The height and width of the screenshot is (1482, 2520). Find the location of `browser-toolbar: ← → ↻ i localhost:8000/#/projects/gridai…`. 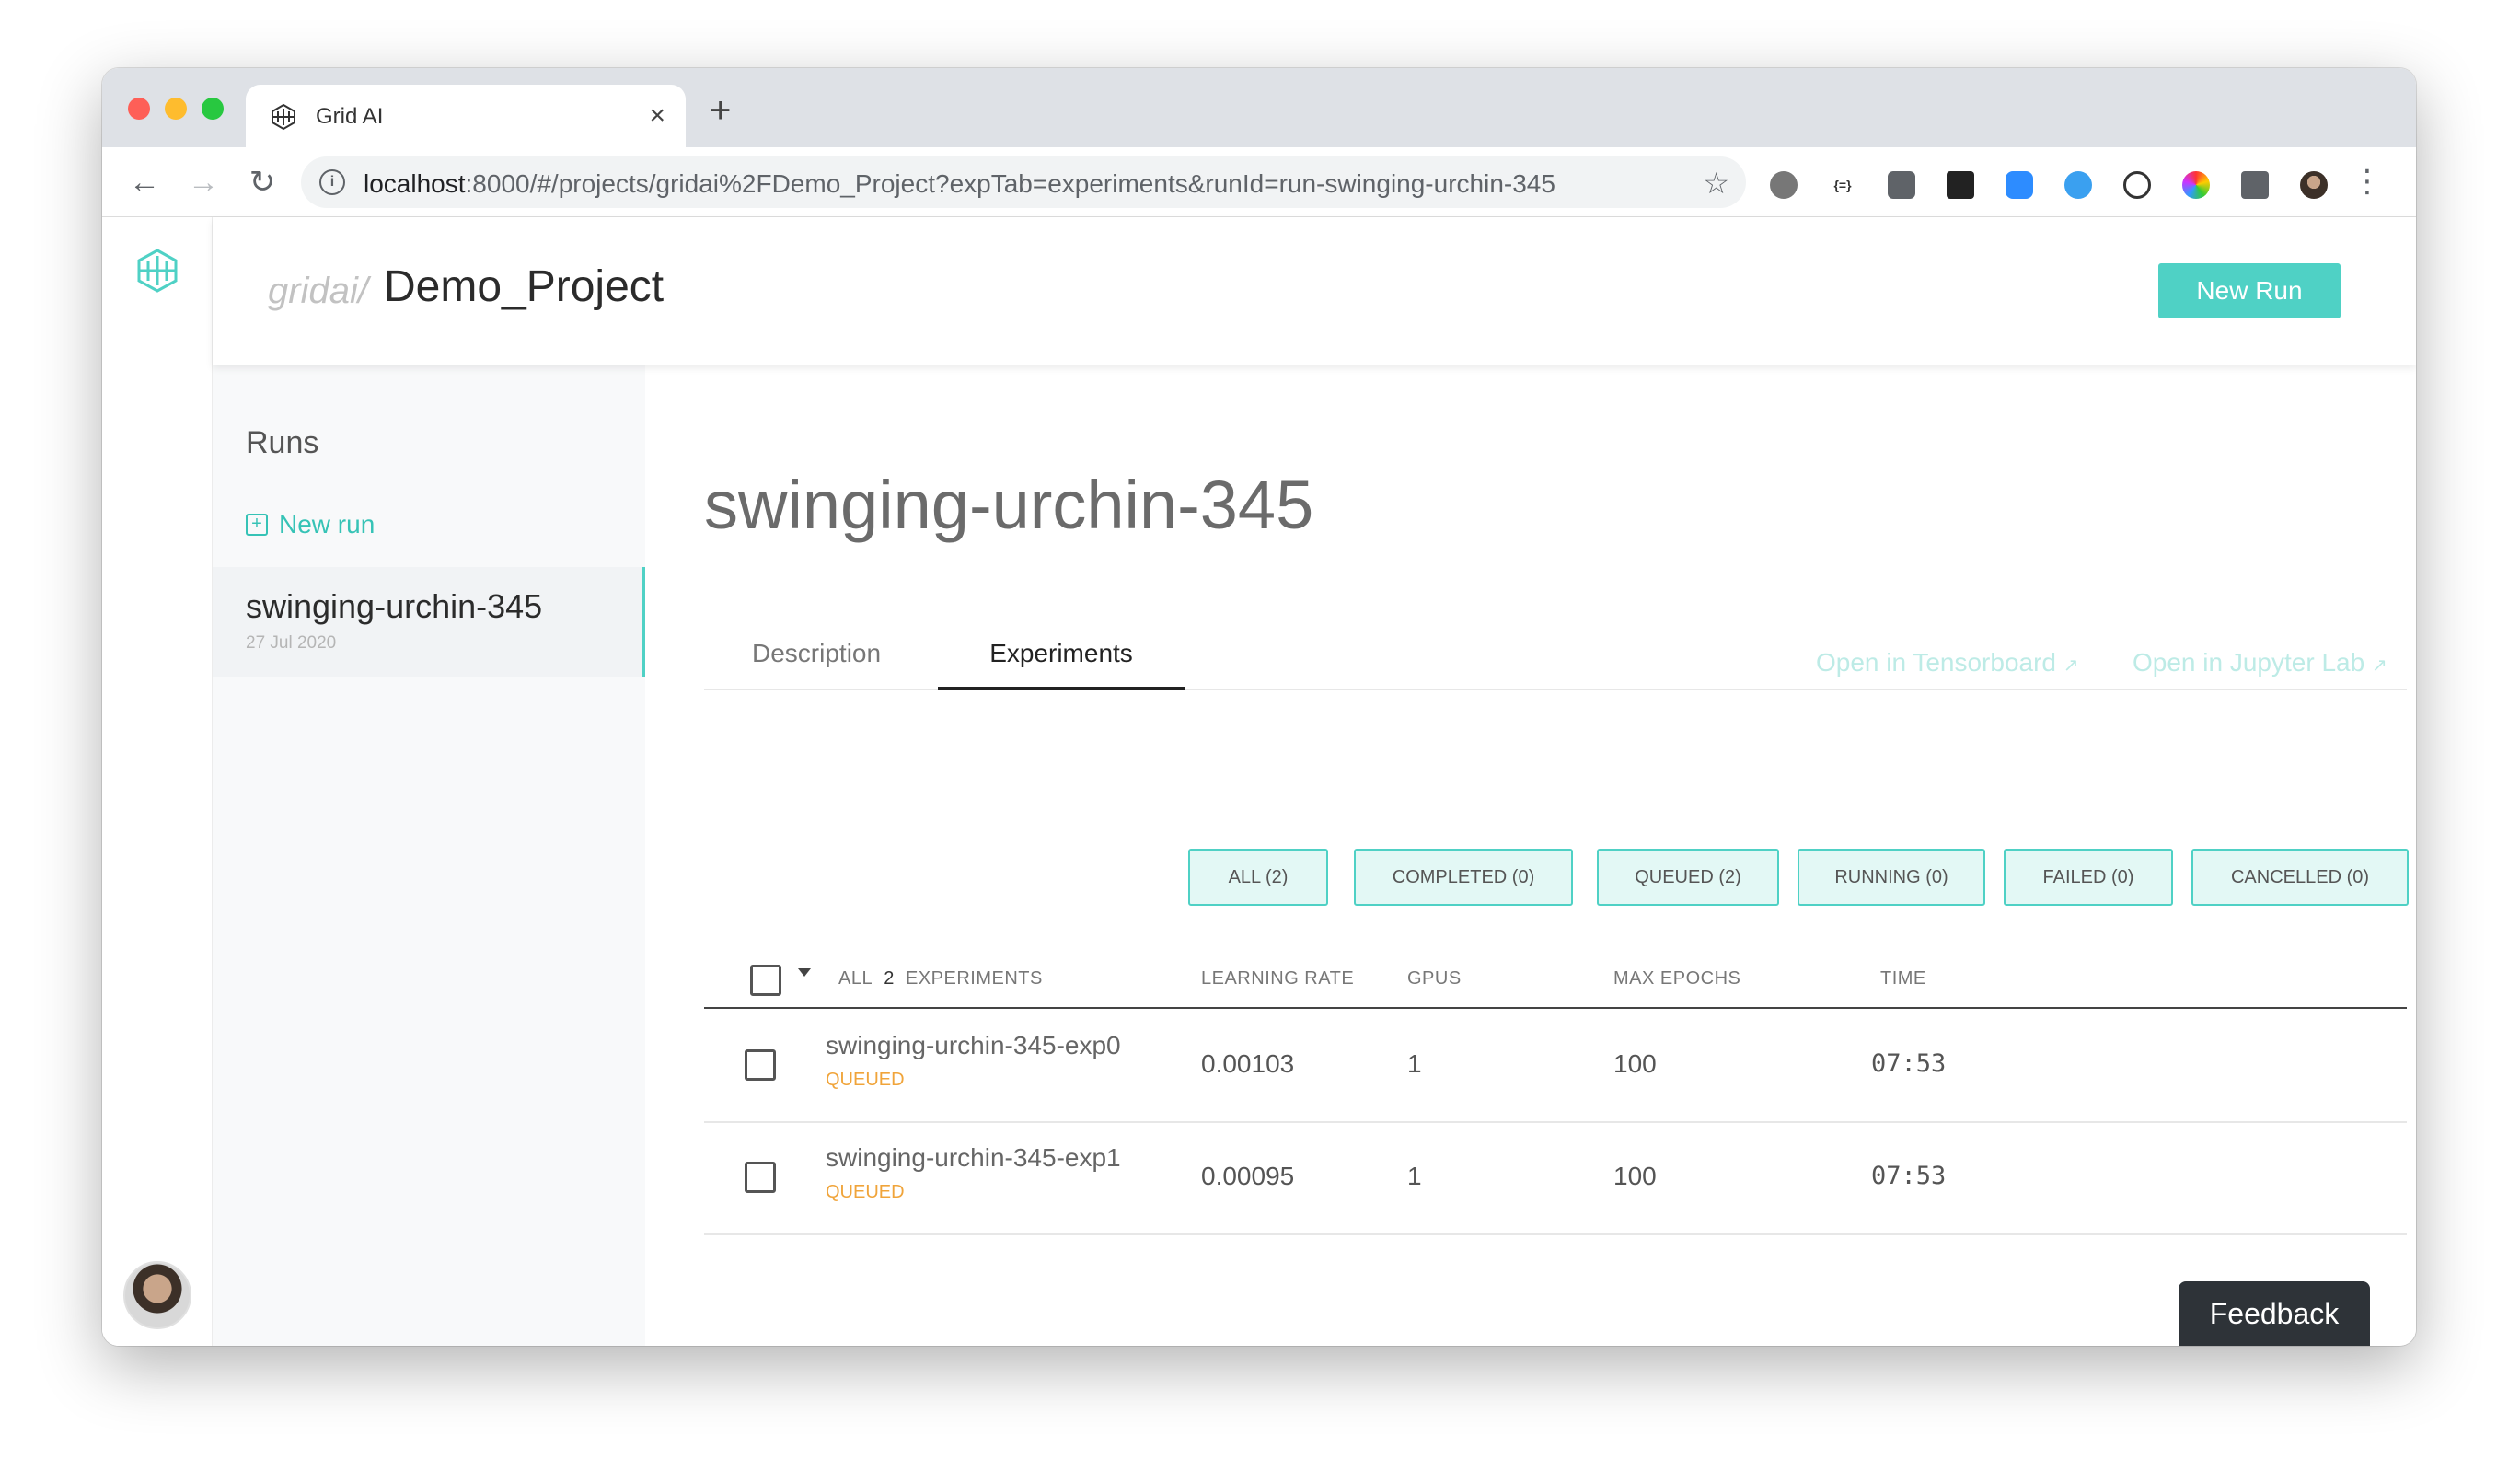

browser-toolbar: ← → ↻ i localhost:8000/#/projects/gridai… is located at coordinates (1259, 182).